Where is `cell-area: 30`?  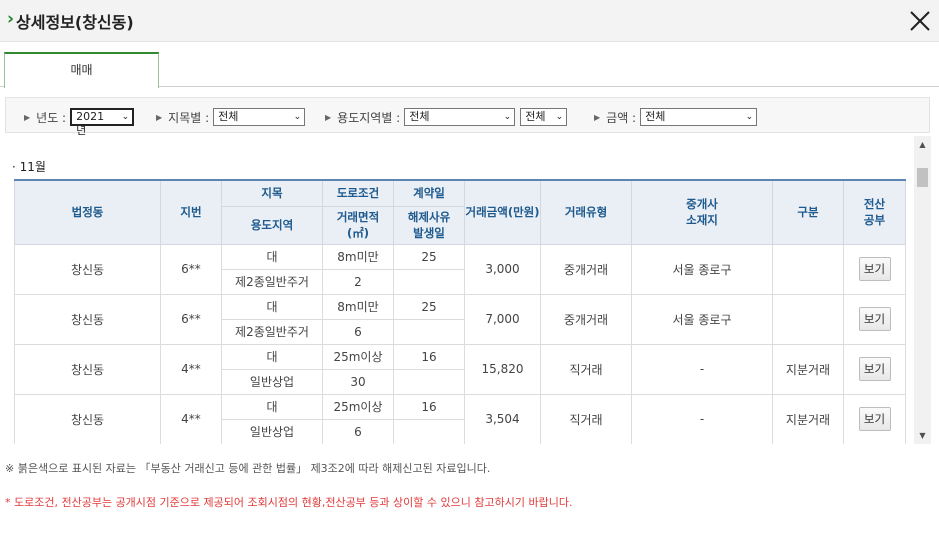
cell-area: 30 is located at coordinates (358, 381).